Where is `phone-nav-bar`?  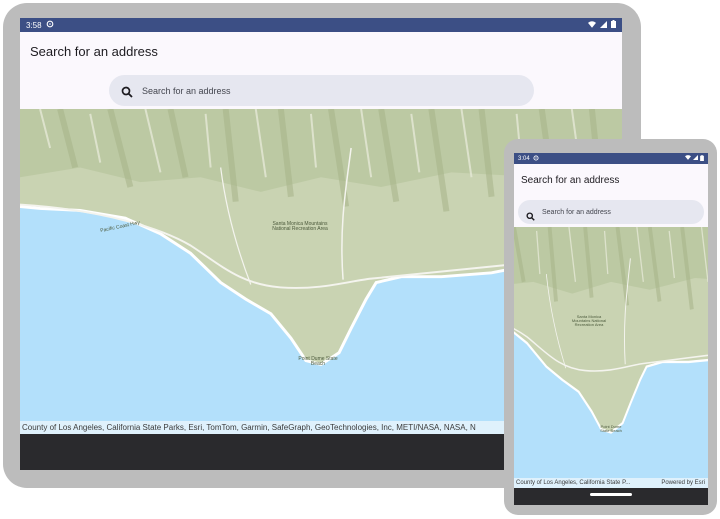
phone-nav-bar is located at coordinates (611, 496).